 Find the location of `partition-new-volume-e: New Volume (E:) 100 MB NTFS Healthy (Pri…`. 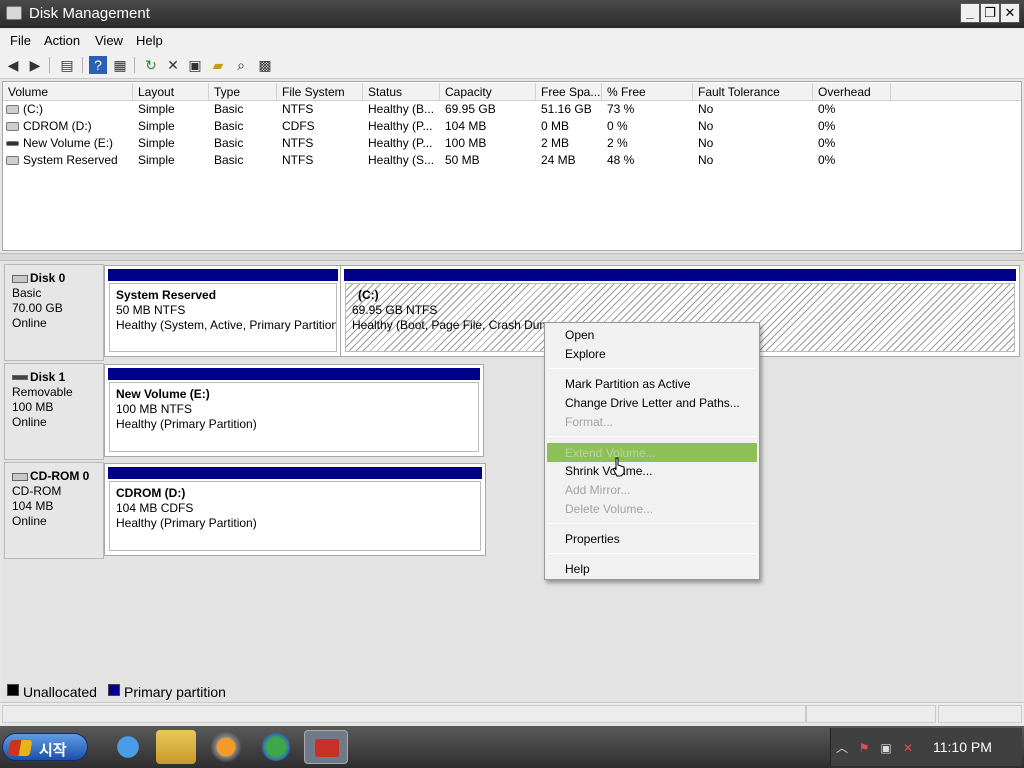

partition-new-volume-e: New Volume (E:) 100 MB NTFS Healthy (Pri… is located at coordinates (294, 410).